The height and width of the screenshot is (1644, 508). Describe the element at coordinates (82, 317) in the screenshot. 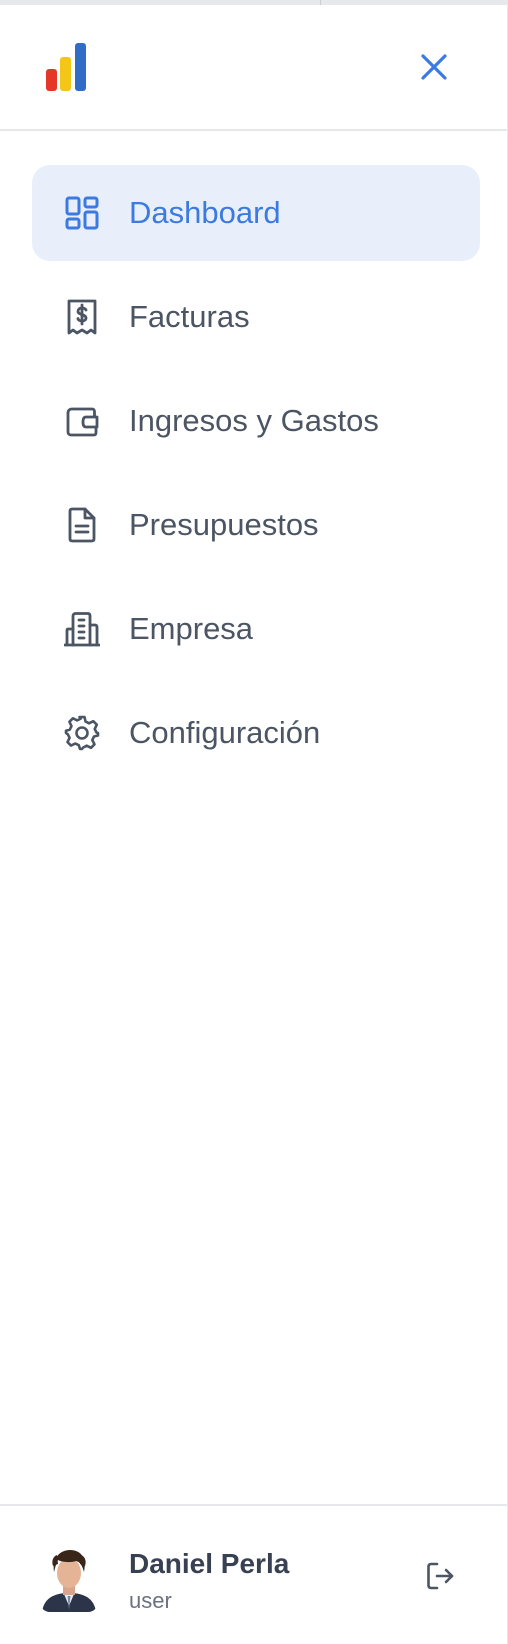

I see `receipt-dollar-icon` at that location.